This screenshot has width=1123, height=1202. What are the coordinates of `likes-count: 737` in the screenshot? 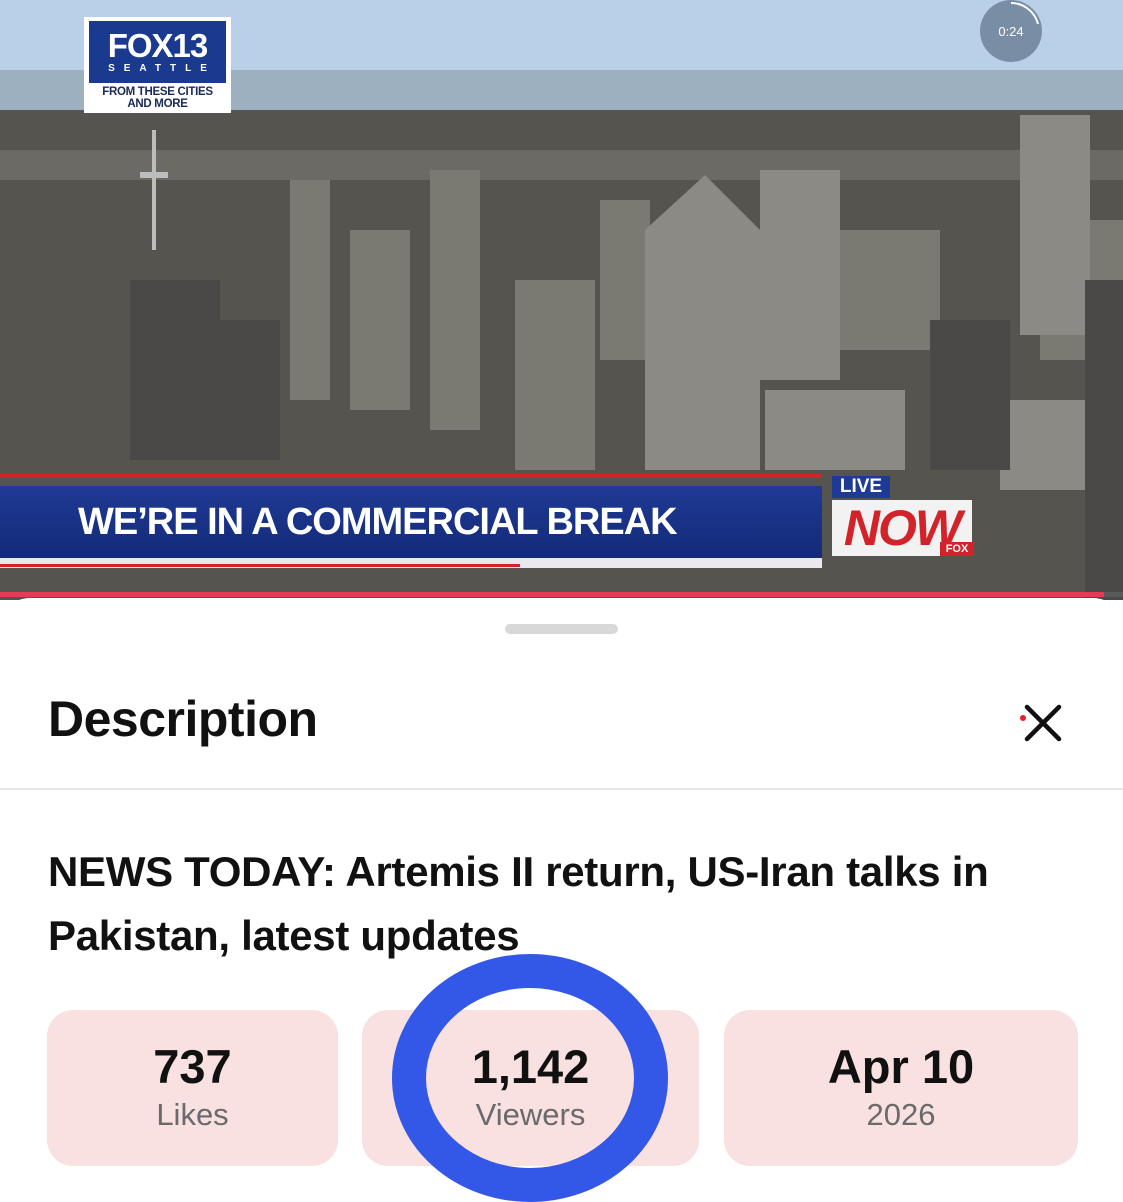 It's located at (192, 1066).